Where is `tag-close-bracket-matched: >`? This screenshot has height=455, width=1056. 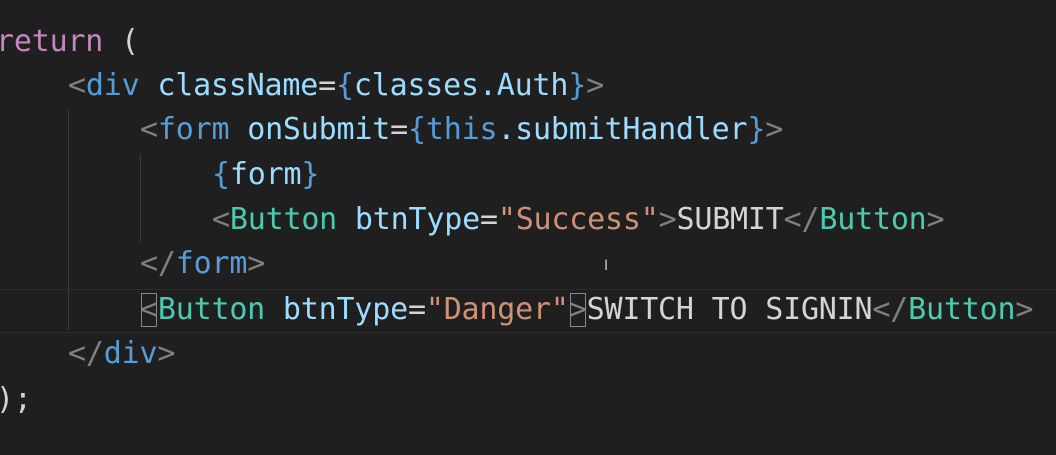 tag-close-bracket-matched: > is located at coordinates (577, 309).